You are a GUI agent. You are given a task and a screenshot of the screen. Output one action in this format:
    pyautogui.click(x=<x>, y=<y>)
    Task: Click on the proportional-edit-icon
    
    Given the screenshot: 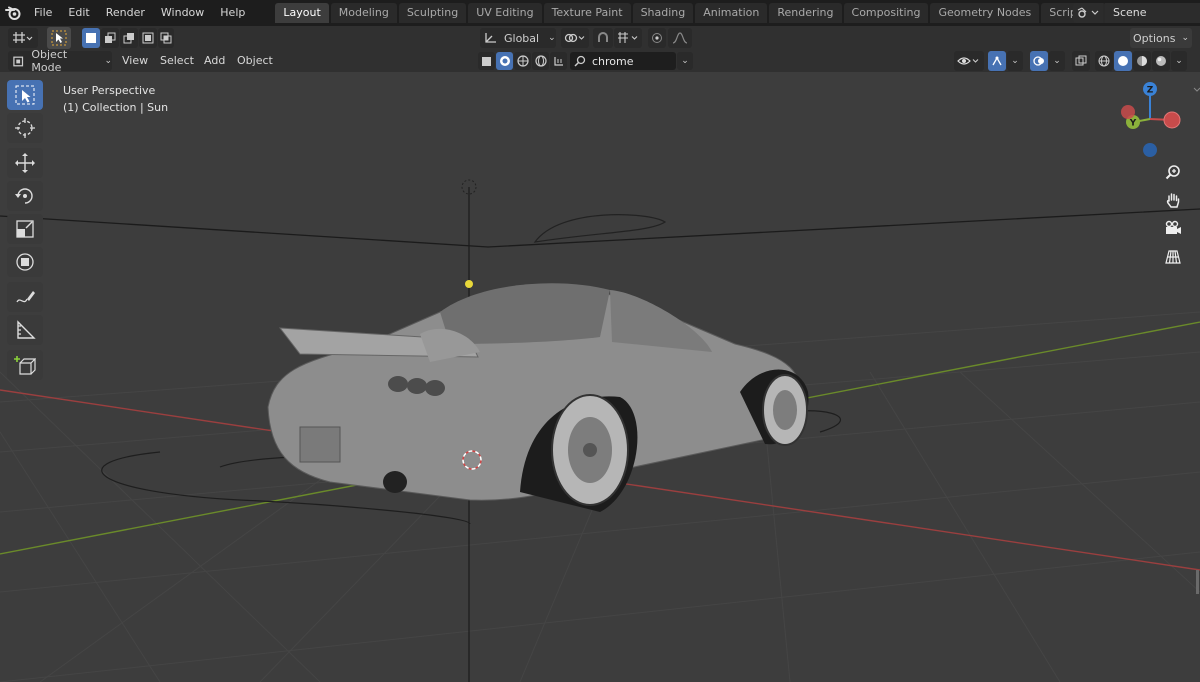 What is the action you would take?
    pyautogui.click(x=657, y=38)
    